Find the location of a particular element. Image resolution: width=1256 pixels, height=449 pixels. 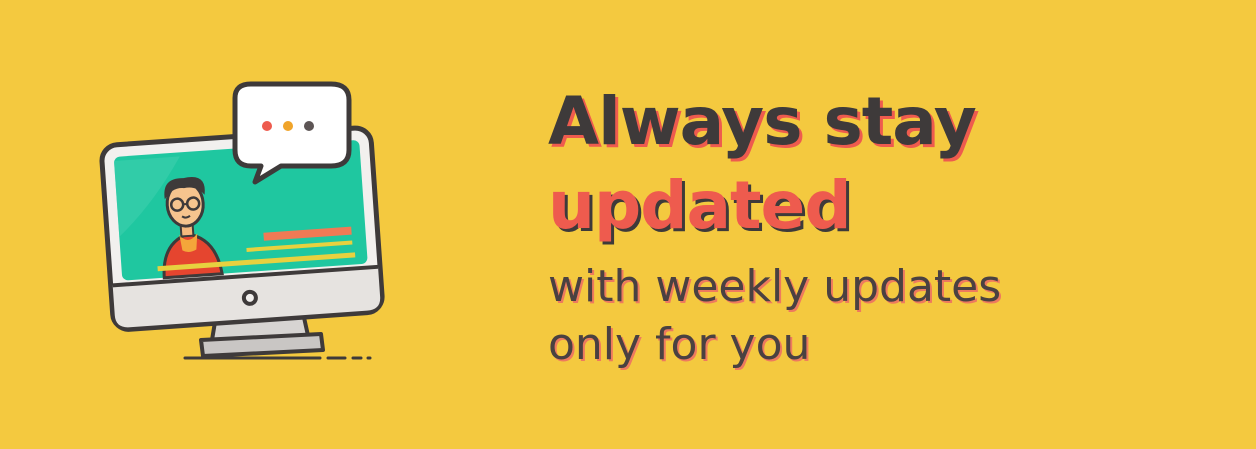

computer-with-chat-bubble-icon is located at coordinates (242, 220).